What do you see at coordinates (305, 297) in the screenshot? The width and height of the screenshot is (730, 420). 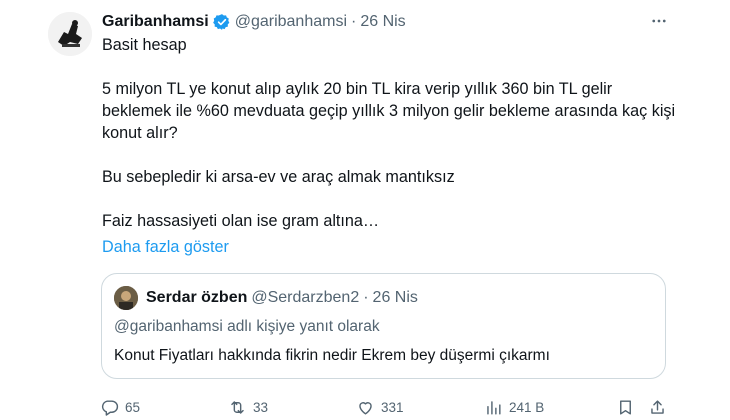 I see `quote-author-handle: @Serdarzben2` at bounding box center [305, 297].